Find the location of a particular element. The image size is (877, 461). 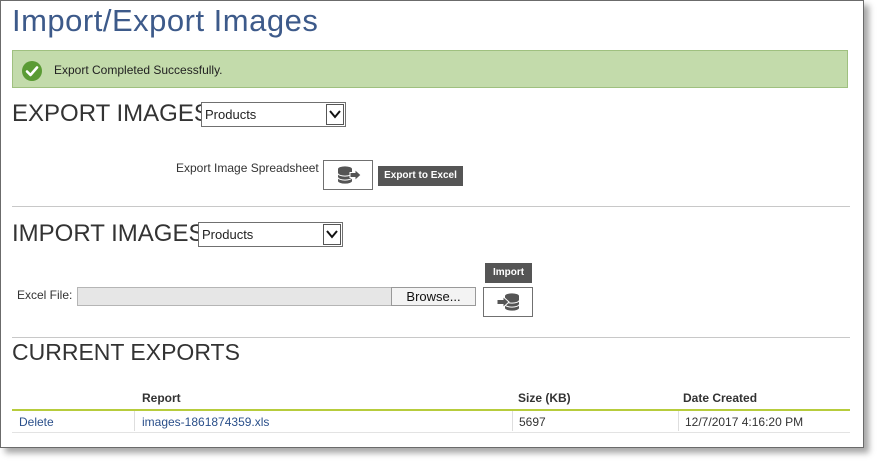

alert-message: Export Completed Successfully. is located at coordinates (138, 70).